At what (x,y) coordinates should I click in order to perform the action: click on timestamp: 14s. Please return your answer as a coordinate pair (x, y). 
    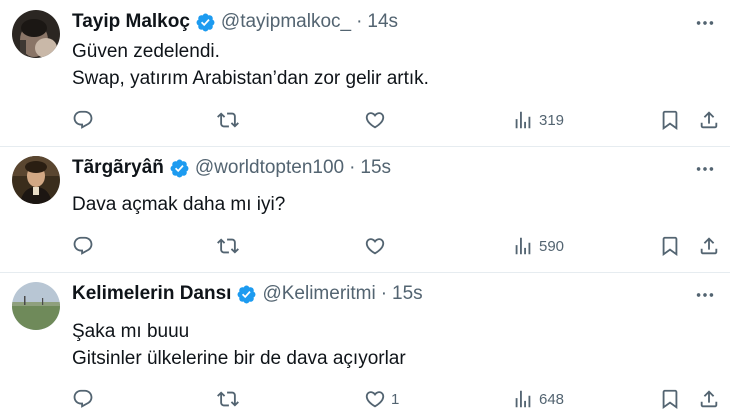
    Looking at the image, I should click on (382, 22).